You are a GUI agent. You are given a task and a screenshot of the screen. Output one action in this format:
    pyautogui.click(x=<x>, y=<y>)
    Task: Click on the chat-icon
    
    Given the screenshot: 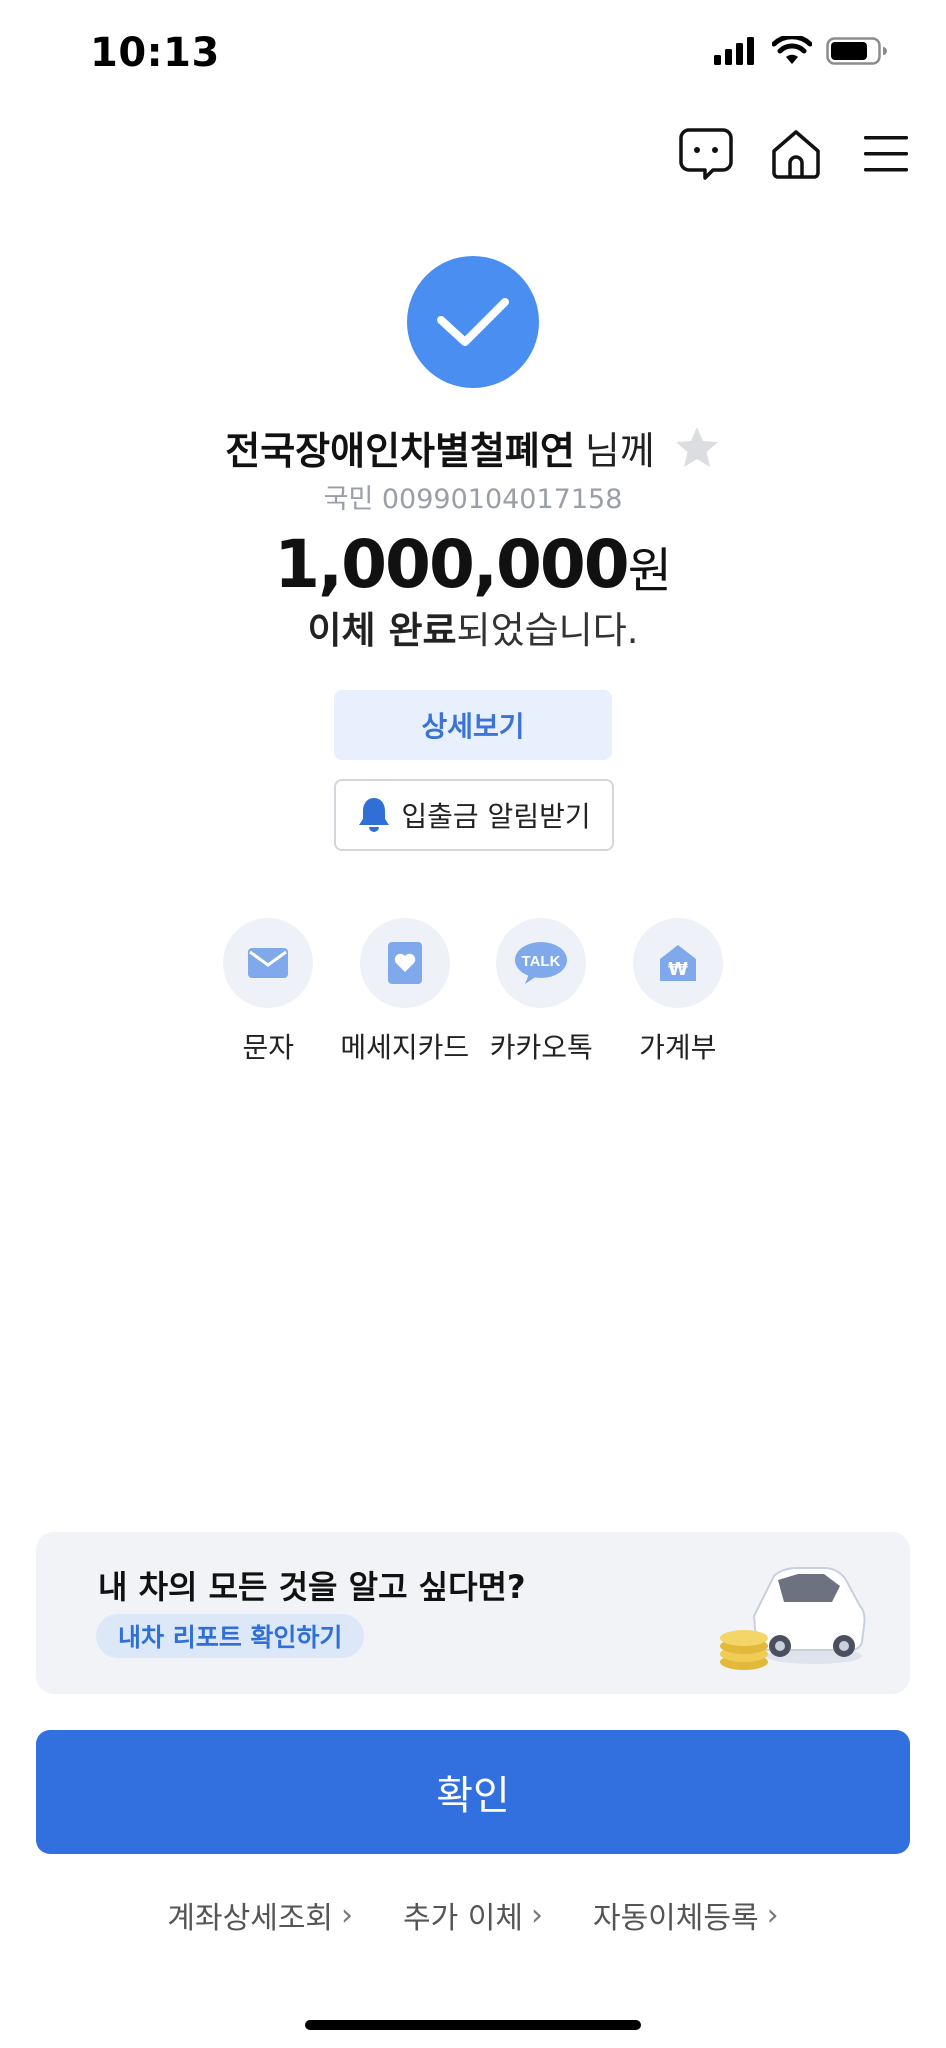 What is the action you would take?
    pyautogui.click(x=706, y=154)
    